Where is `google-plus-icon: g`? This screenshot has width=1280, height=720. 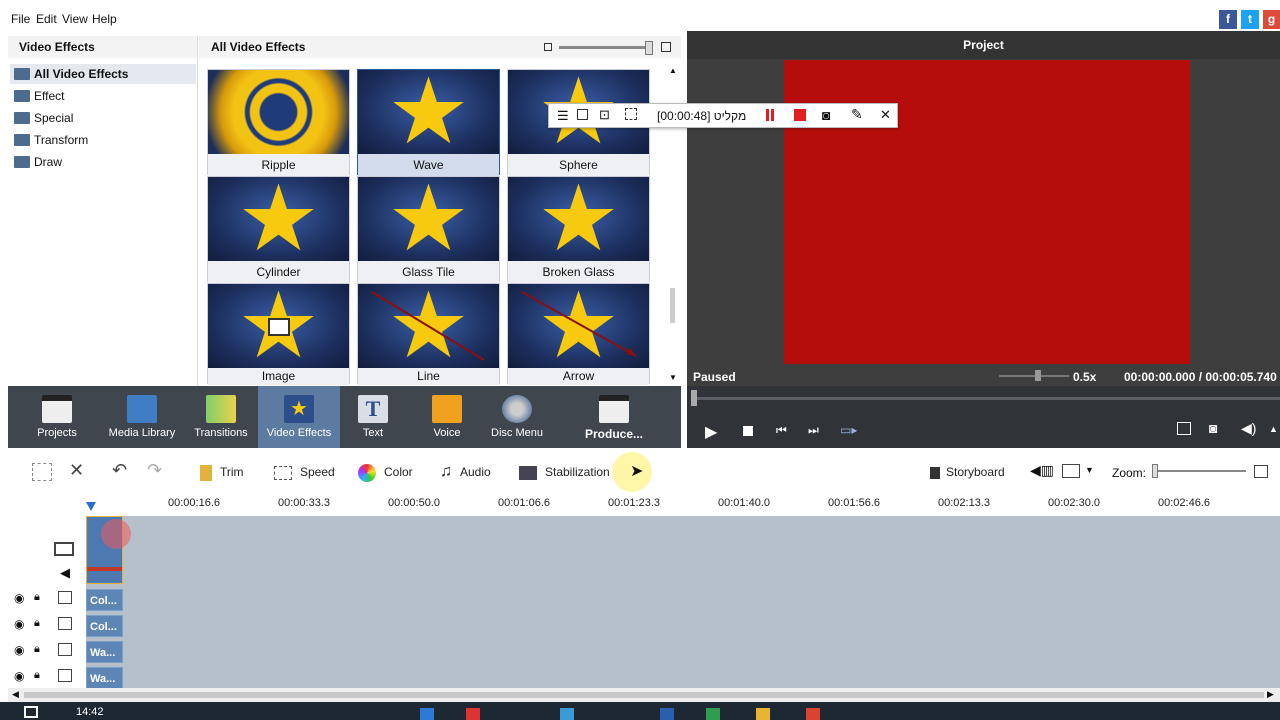 google-plus-icon: g is located at coordinates (1271, 19).